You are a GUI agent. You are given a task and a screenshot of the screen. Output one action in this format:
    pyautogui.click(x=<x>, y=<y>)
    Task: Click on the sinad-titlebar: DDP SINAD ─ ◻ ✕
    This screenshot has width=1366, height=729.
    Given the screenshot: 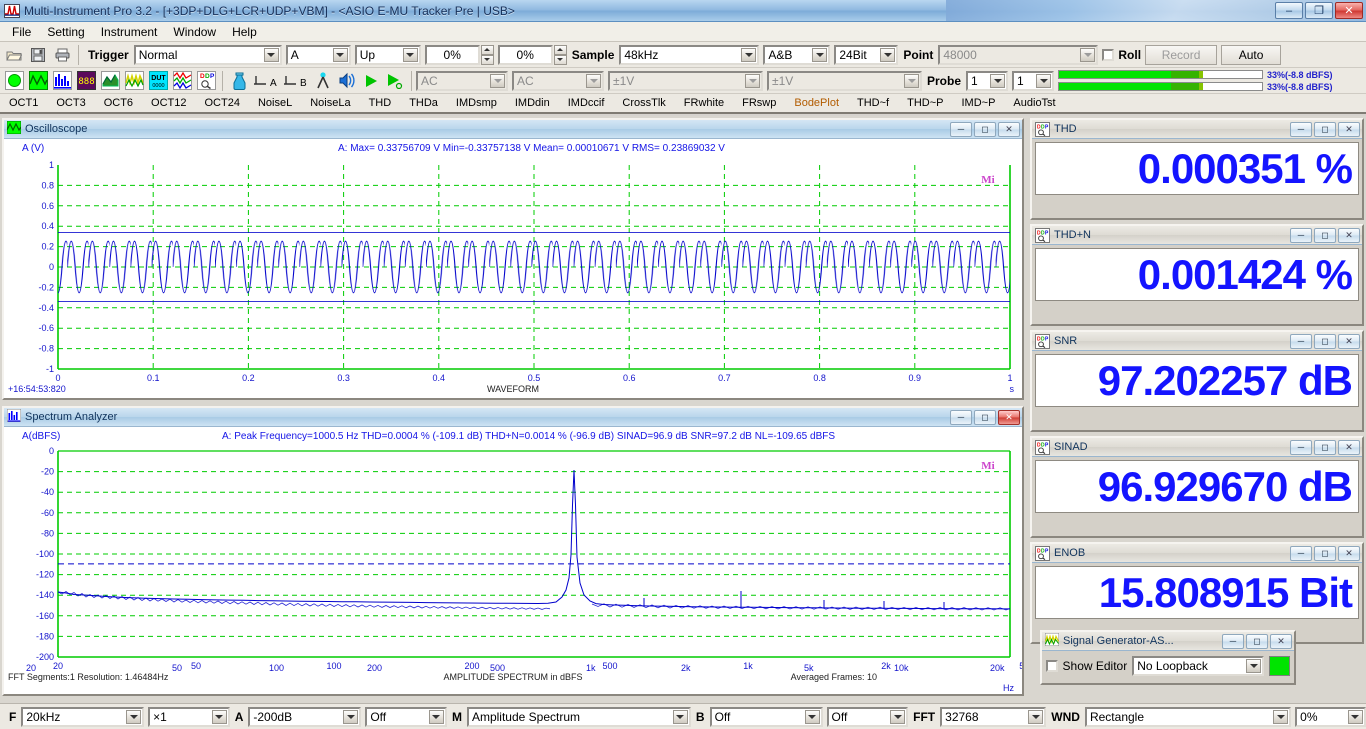 What is the action you would take?
    pyautogui.click(x=1197, y=447)
    